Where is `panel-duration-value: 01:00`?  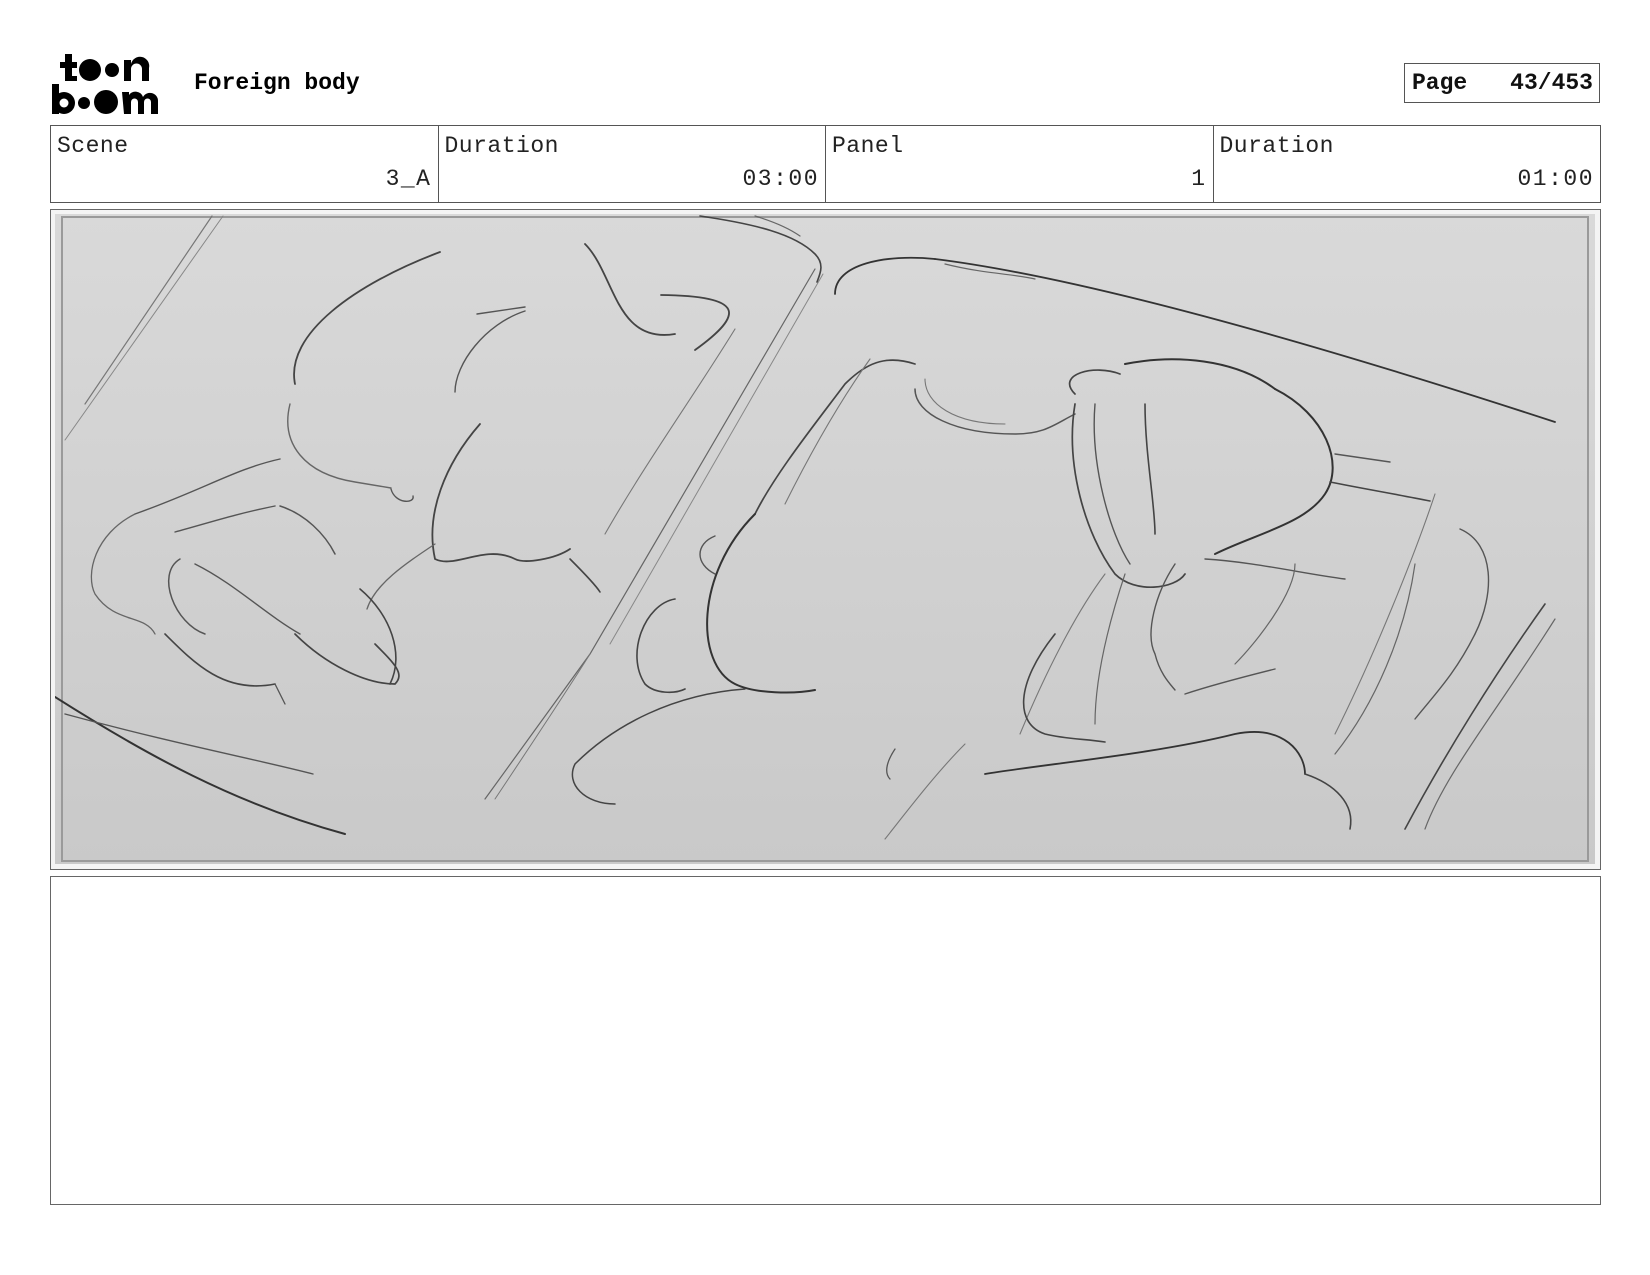 panel-duration-value: 01:00 is located at coordinates (1555, 179).